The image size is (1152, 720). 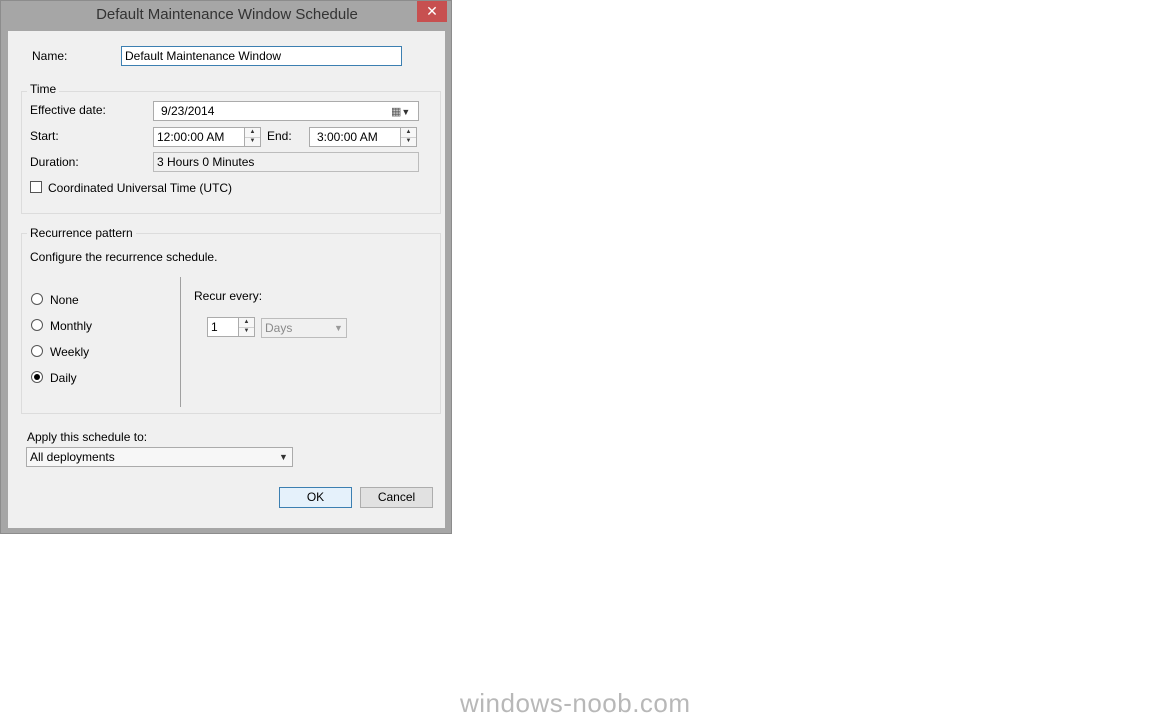 I want to click on close-icon: ✕, so click(x=432, y=11).